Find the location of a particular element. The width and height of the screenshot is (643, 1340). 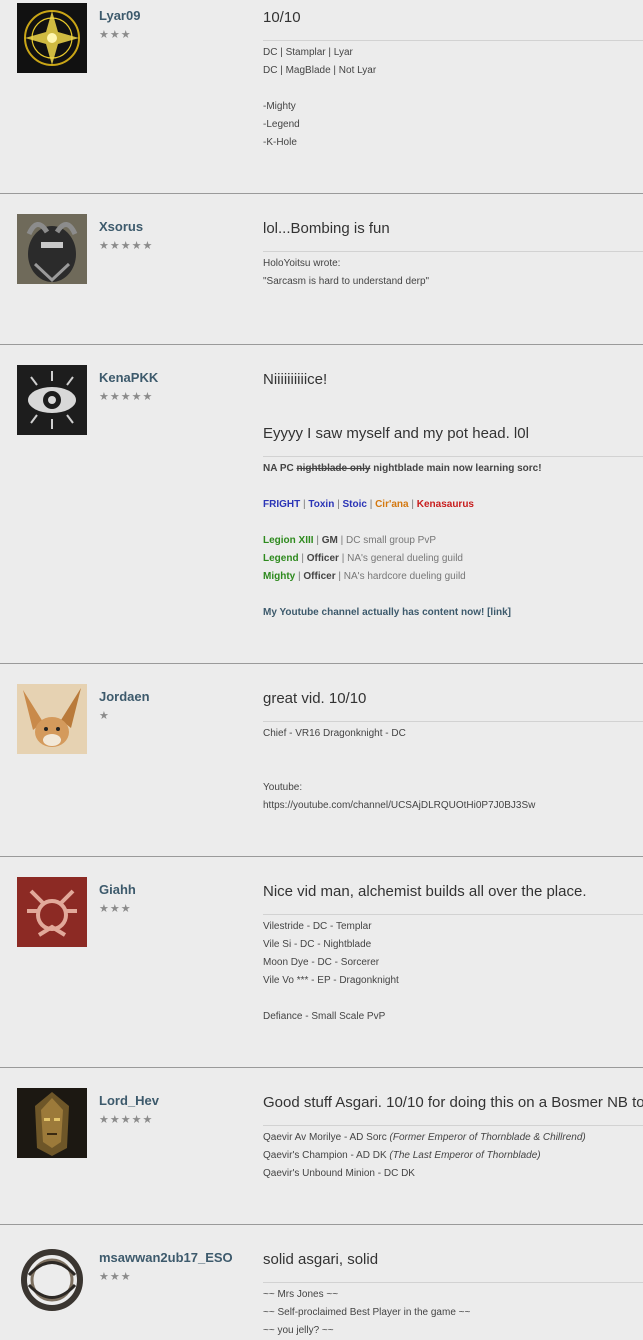

character-name: Cir'ana is located at coordinates (392, 504).